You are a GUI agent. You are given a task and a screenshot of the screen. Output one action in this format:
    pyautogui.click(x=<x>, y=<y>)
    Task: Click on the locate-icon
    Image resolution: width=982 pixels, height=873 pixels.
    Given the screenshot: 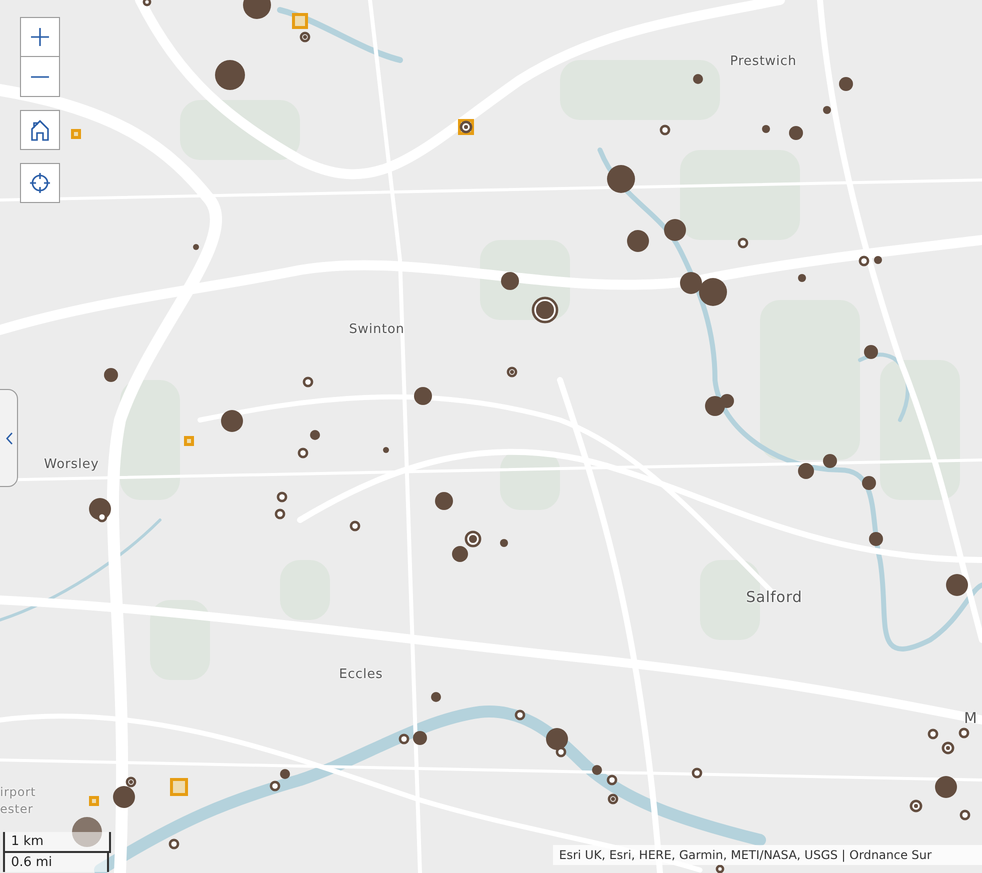 What is the action you would take?
    pyautogui.click(x=40, y=183)
    